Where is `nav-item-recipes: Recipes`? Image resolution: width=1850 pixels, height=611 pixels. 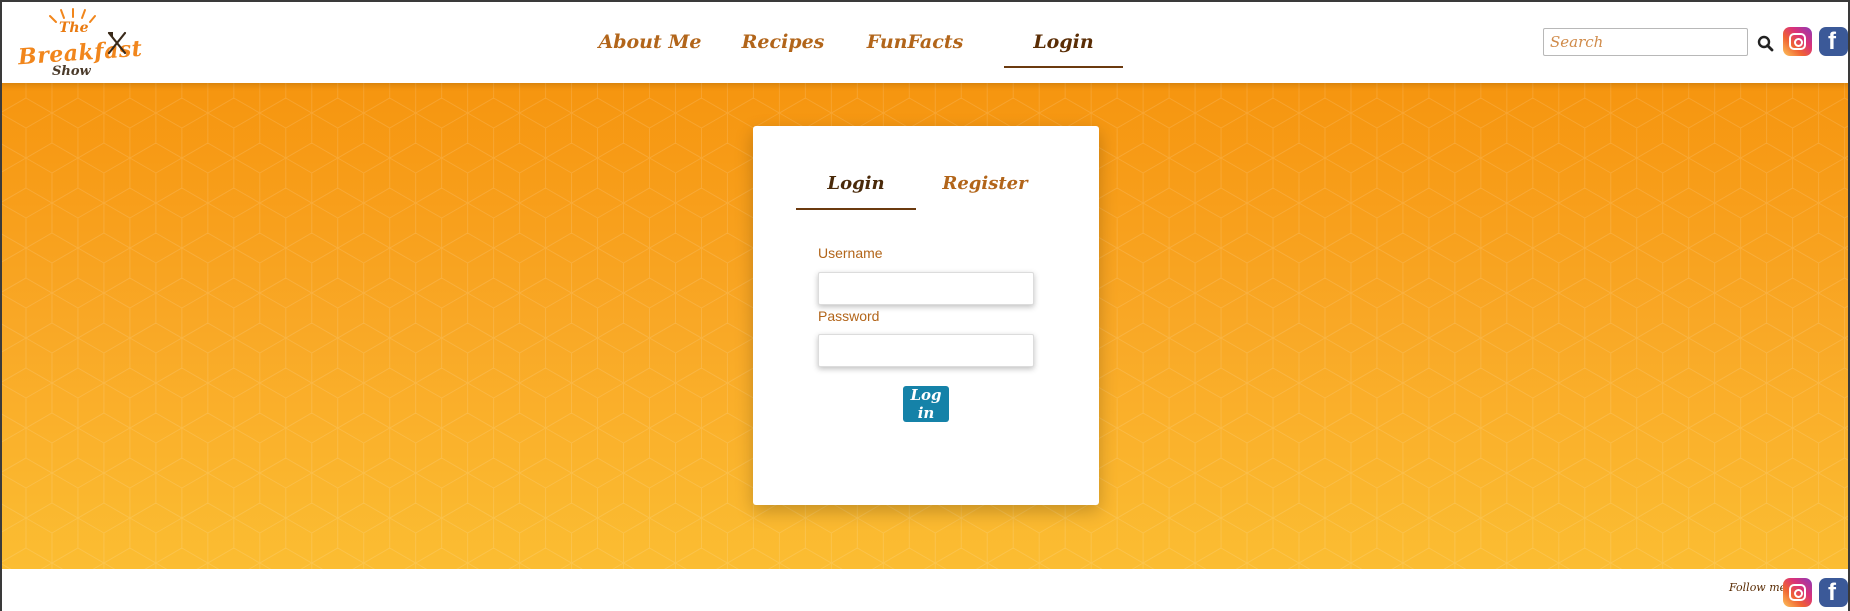 nav-item-recipes: Recipes is located at coordinates (783, 45).